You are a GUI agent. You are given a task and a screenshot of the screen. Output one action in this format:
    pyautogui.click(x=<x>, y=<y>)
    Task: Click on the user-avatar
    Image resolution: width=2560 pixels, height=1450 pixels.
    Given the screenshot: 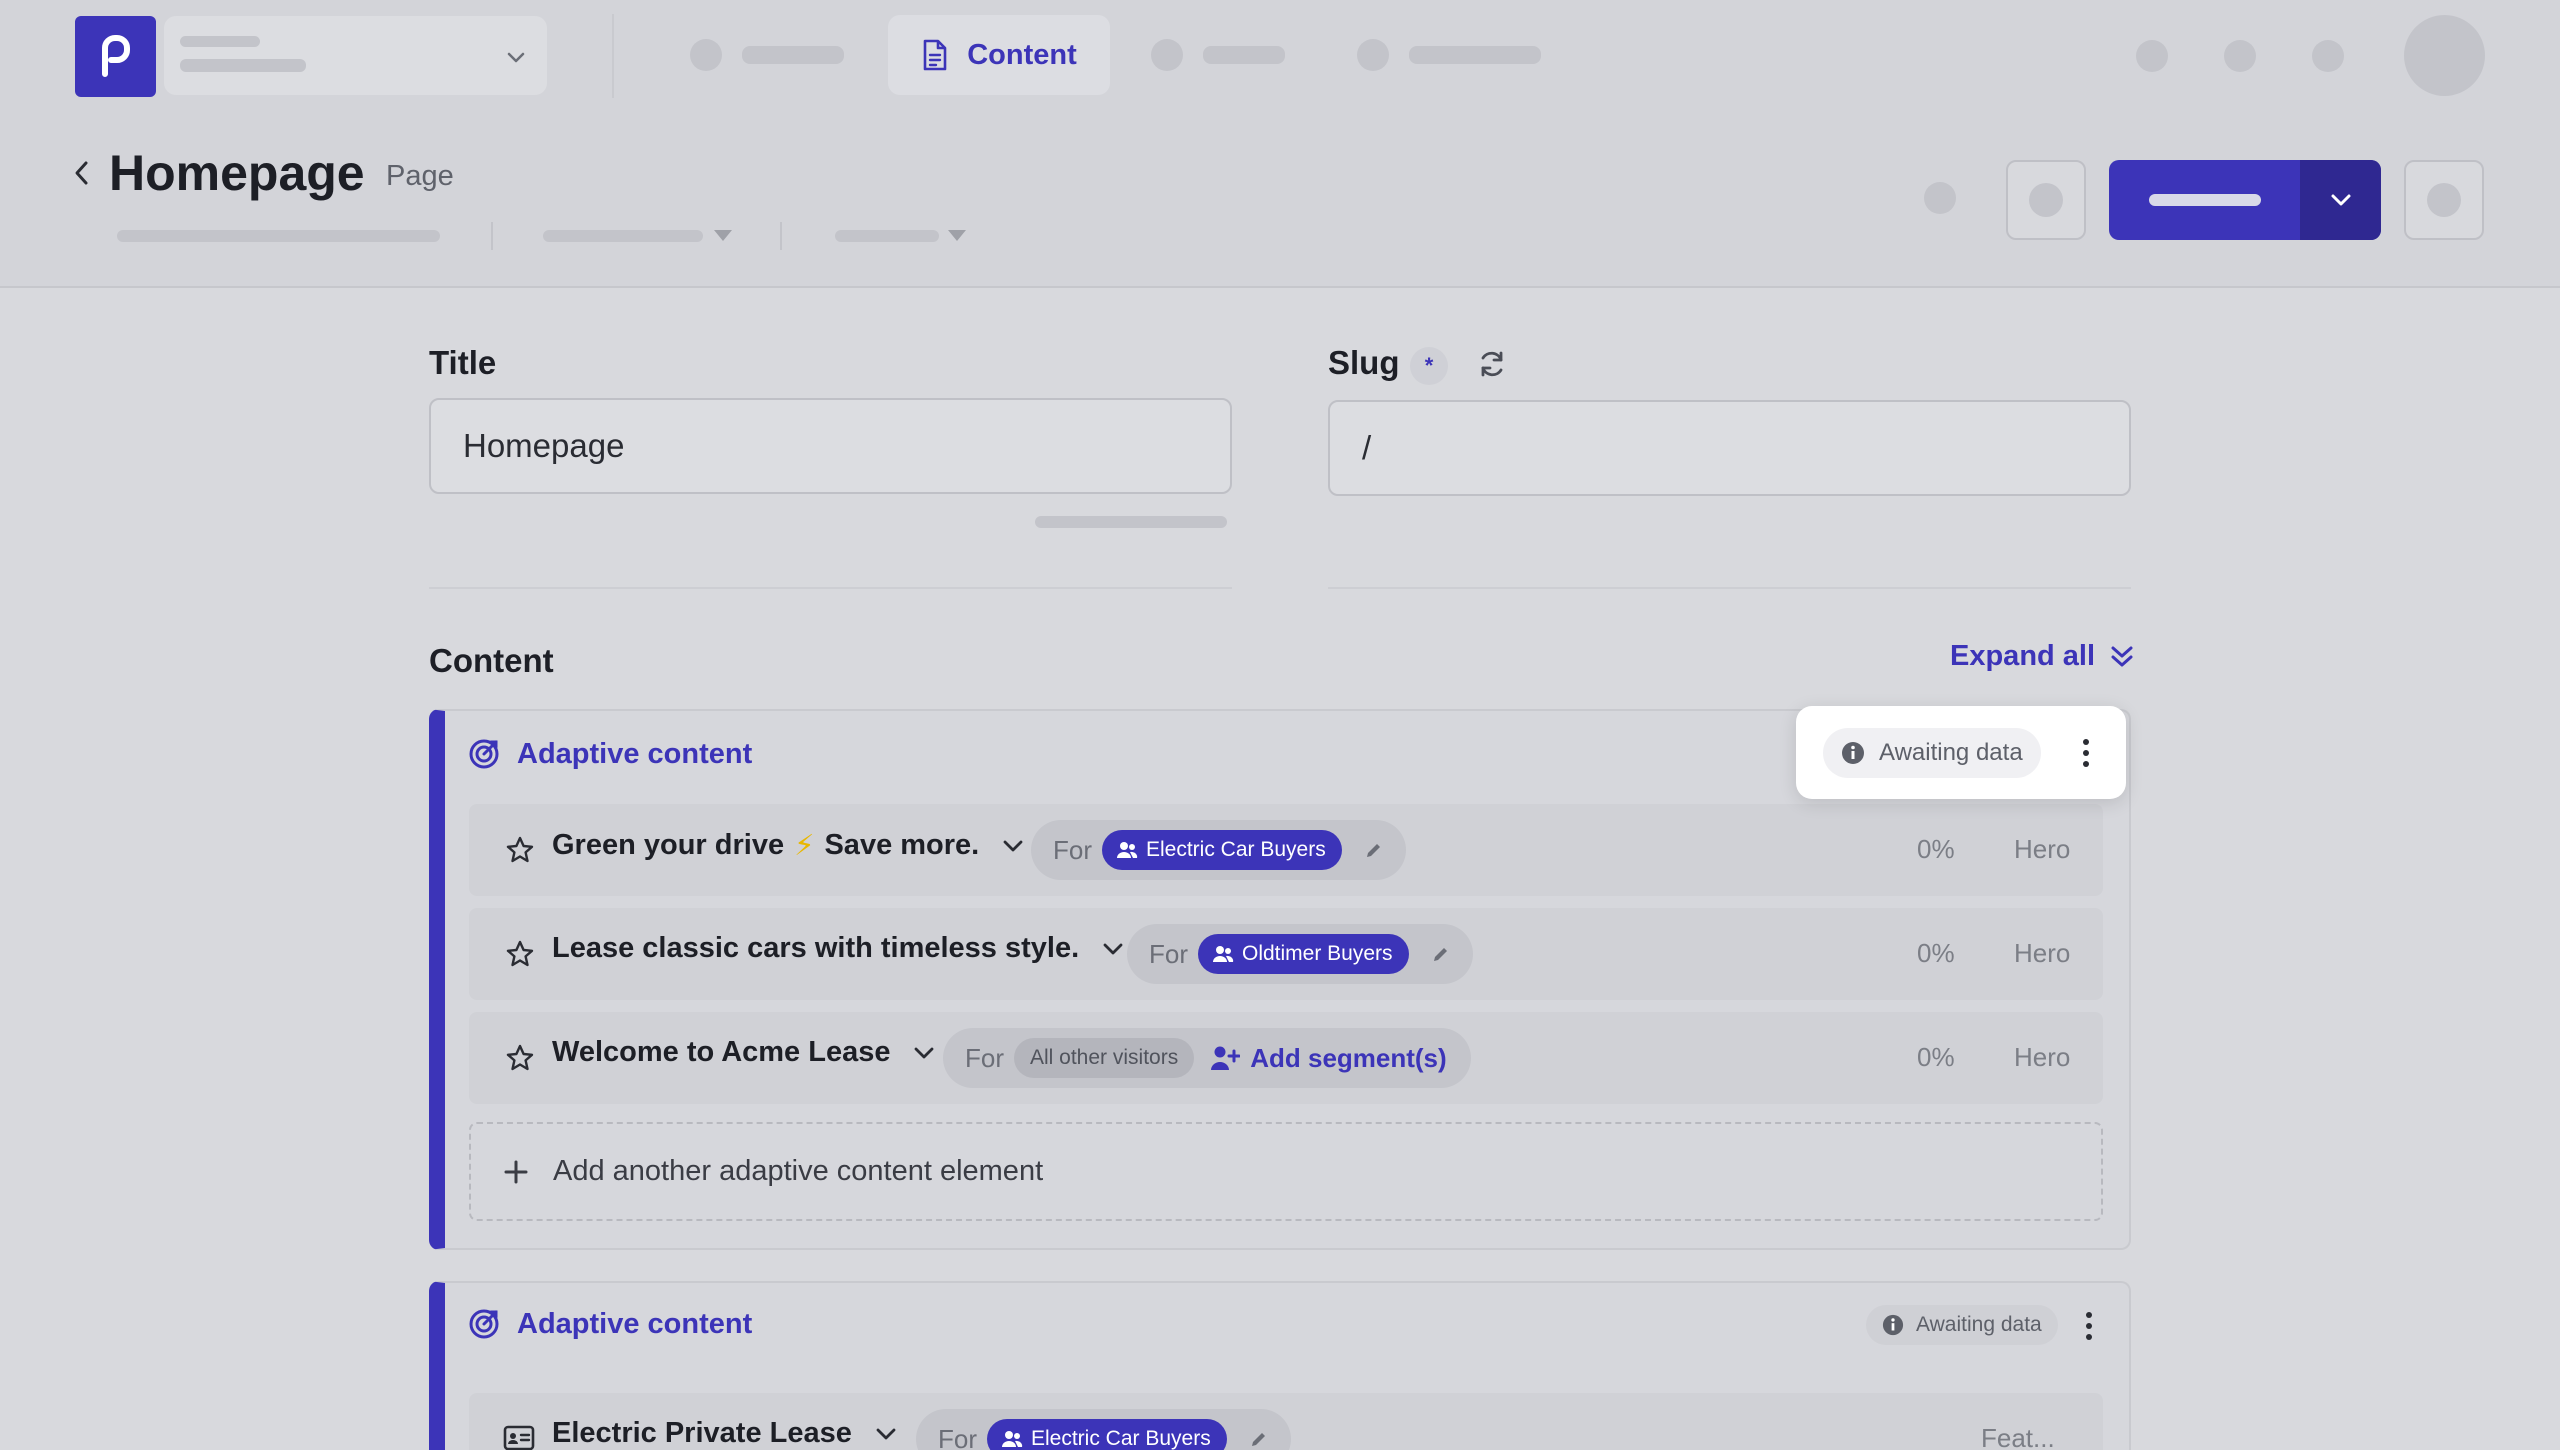 What is the action you would take?
    pyautogui.click(x=2444, y=55)
    